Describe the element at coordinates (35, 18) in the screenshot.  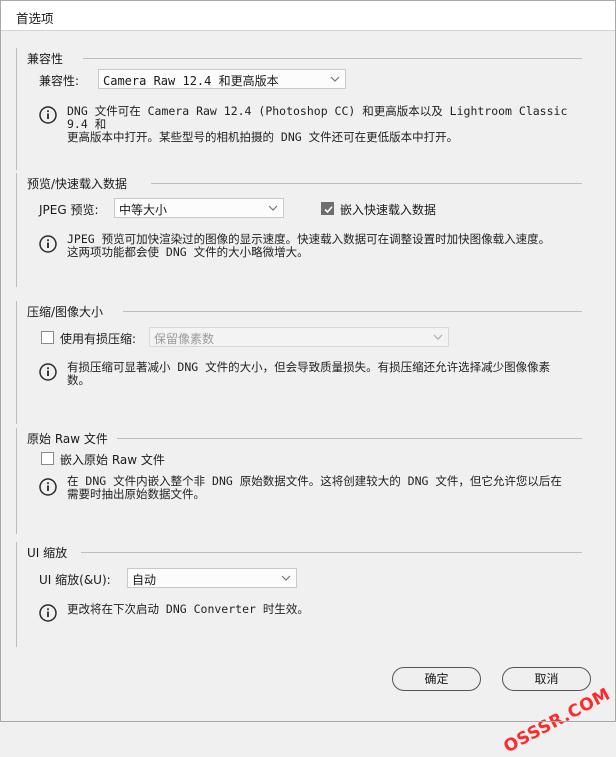
I see `window-title: 首选项` at that location.